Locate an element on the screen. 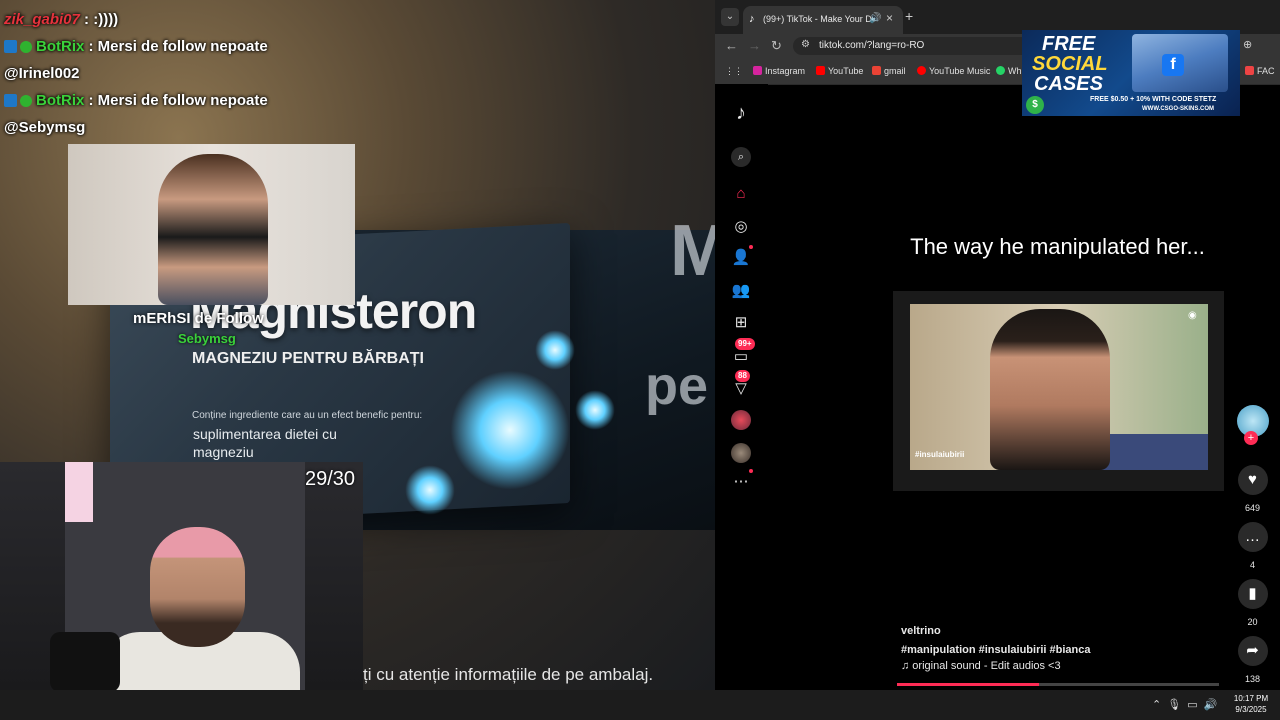 This screenshot has height=720, width=1280. youtube-icon is located at coordinates (820, 70).